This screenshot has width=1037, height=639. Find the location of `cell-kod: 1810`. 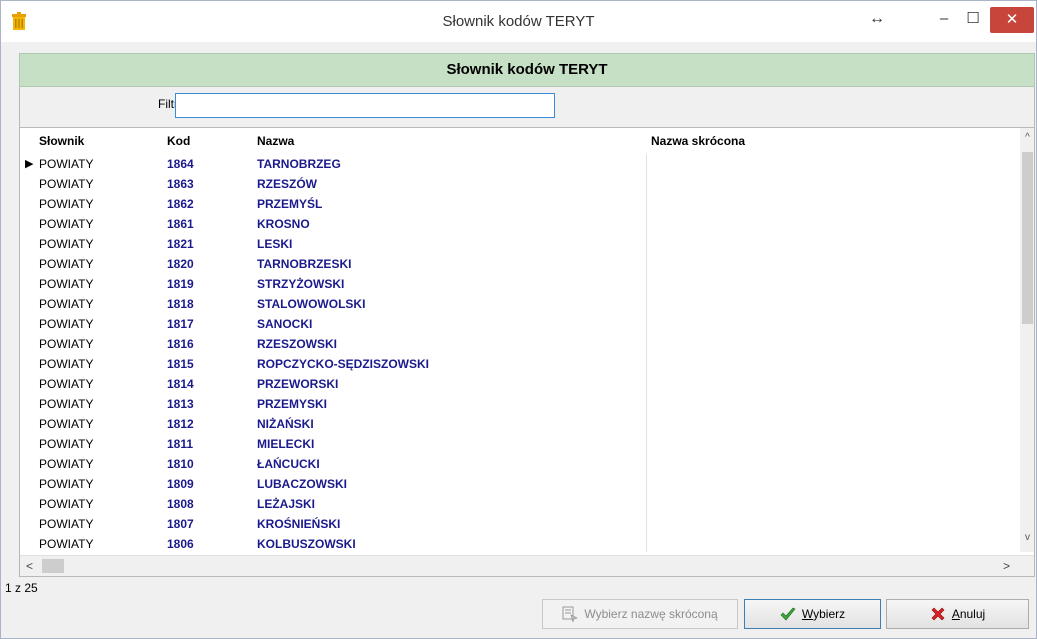

cell-kod: 1810 is located at coordinates (180, 464).